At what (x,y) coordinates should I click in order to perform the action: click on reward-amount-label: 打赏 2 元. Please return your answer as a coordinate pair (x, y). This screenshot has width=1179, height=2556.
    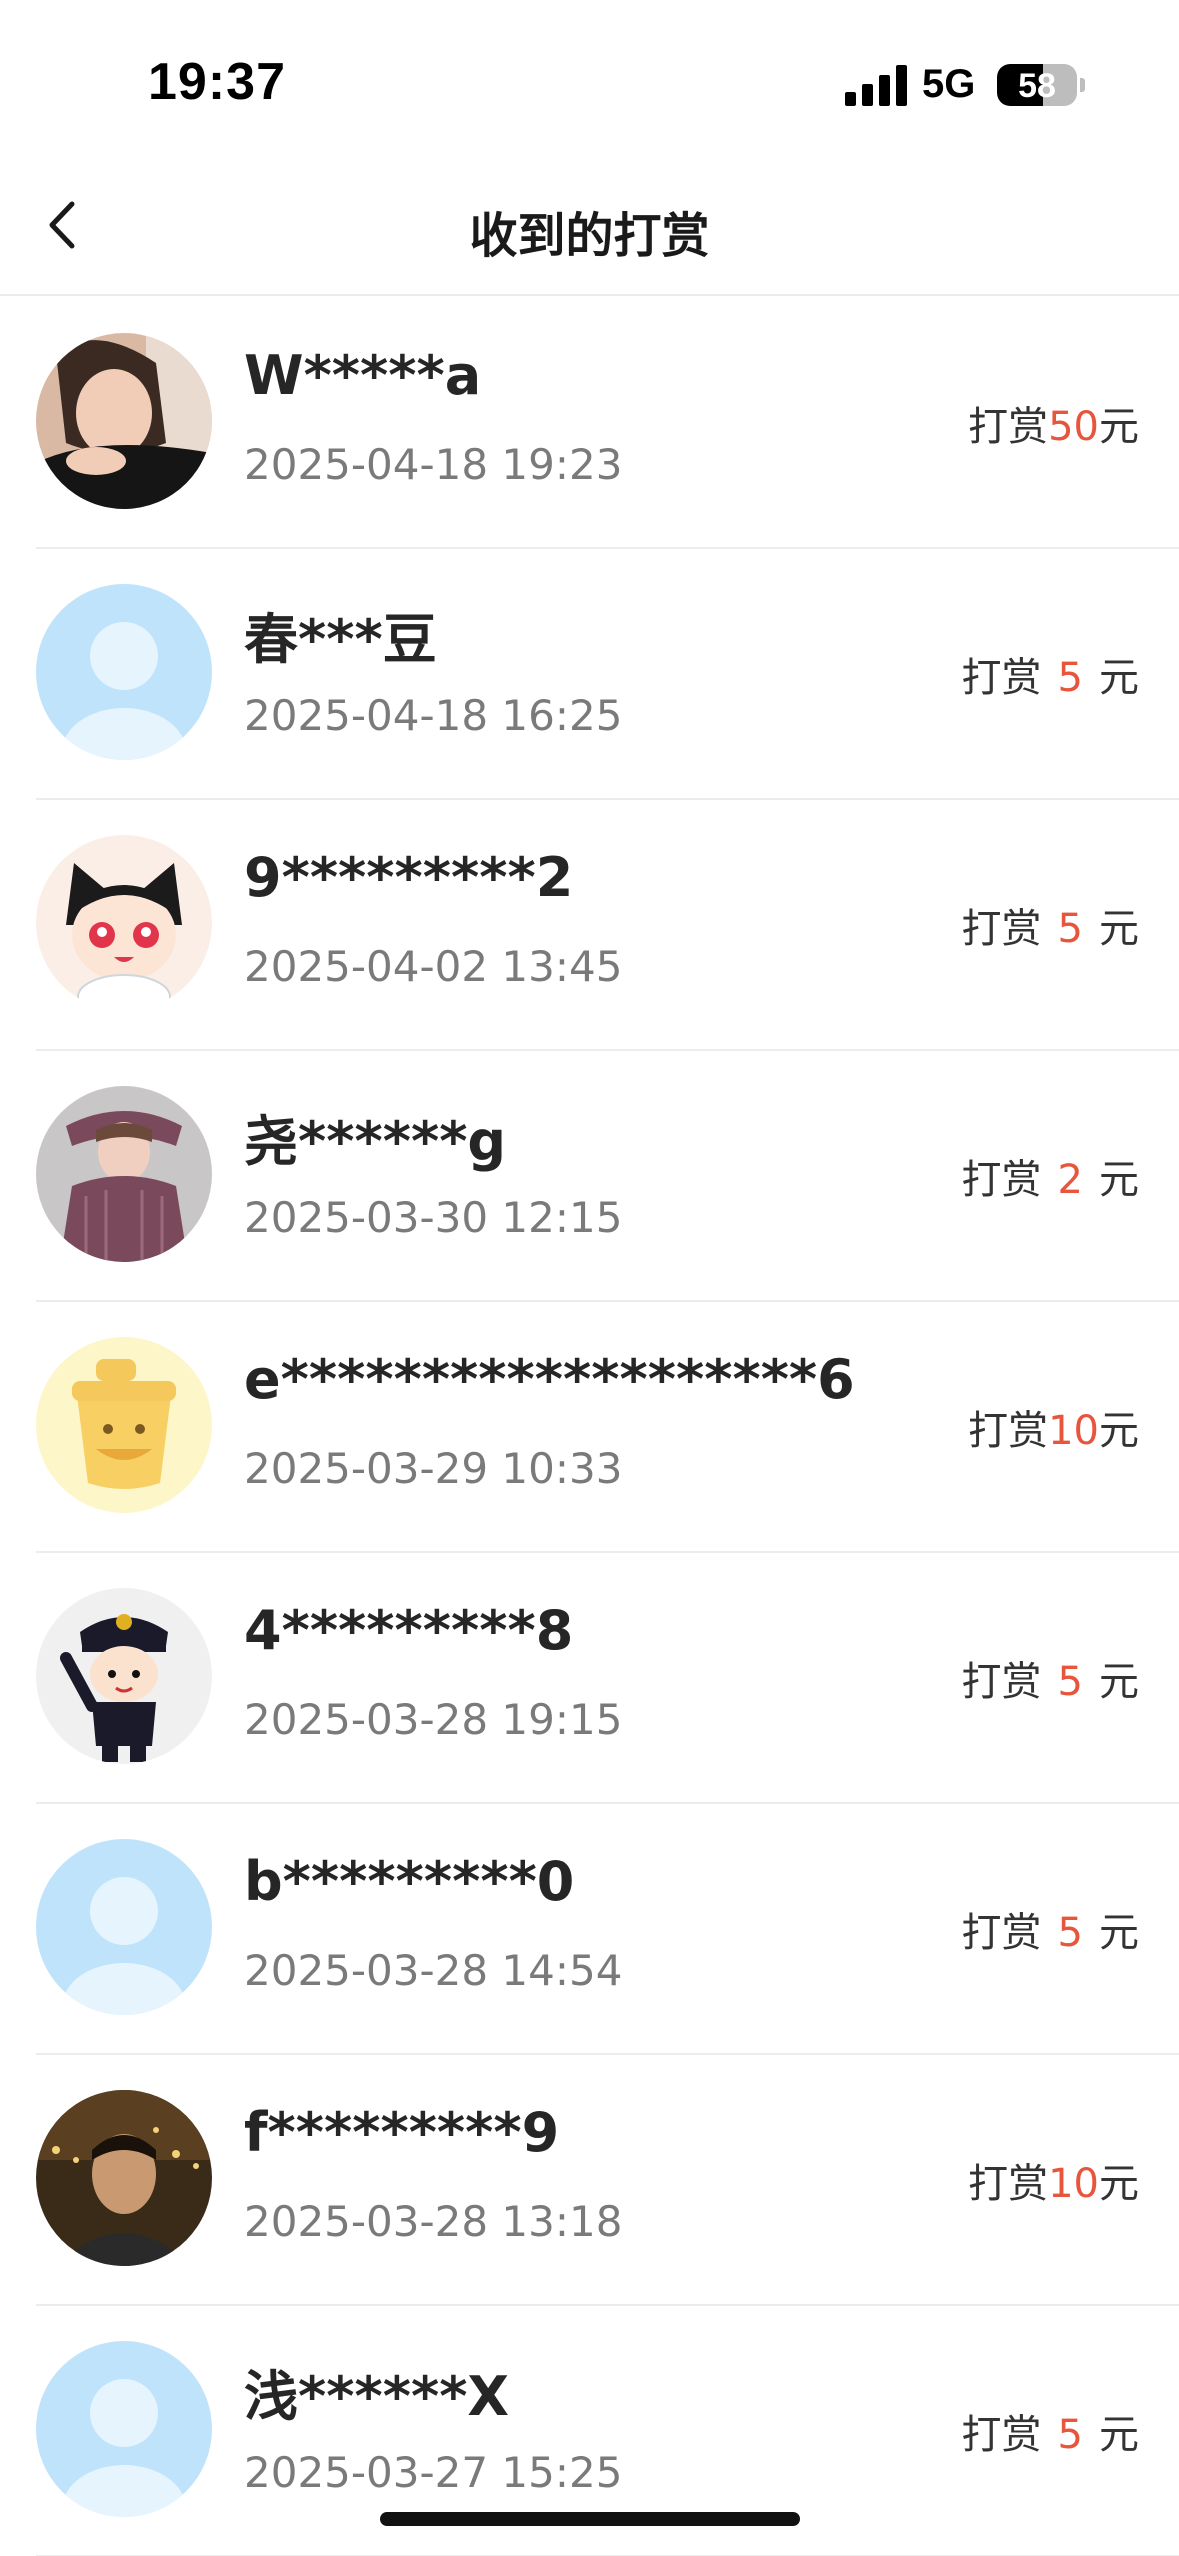
    Looking at the image, I should click on (1050, 1176).